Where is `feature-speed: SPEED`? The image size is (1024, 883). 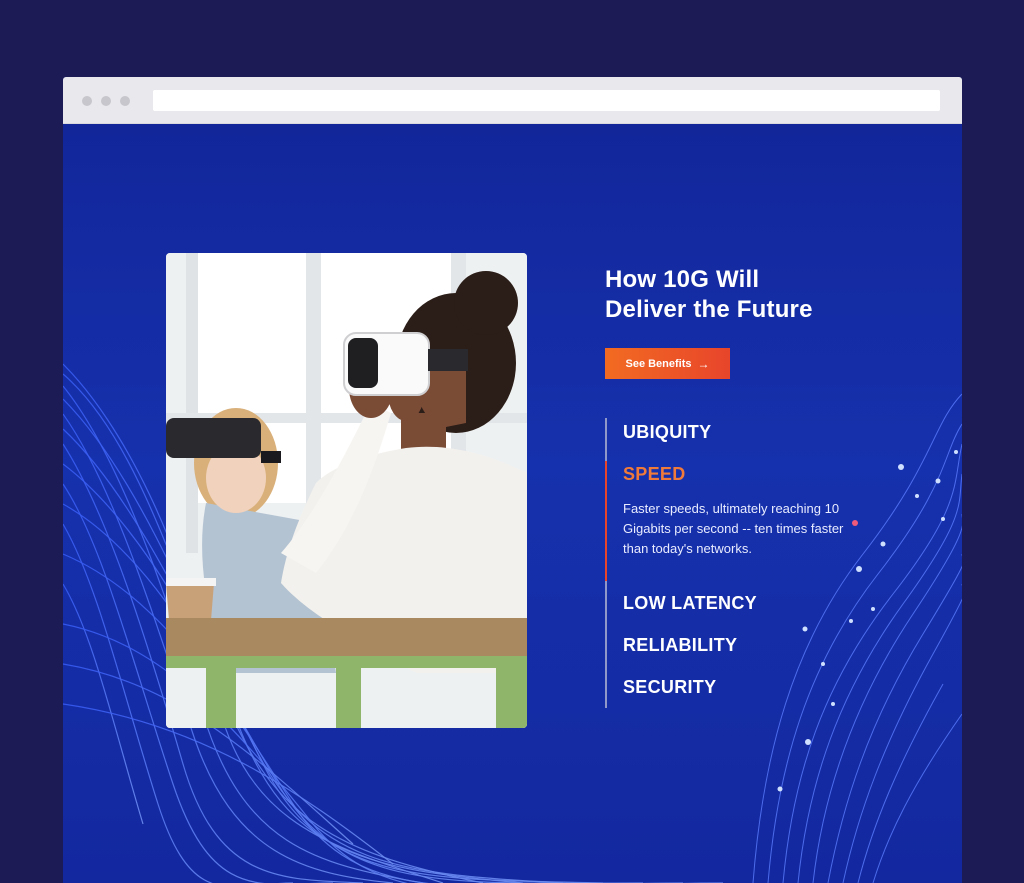
feature-speed: SPEED is located at coordinates (654, 474).